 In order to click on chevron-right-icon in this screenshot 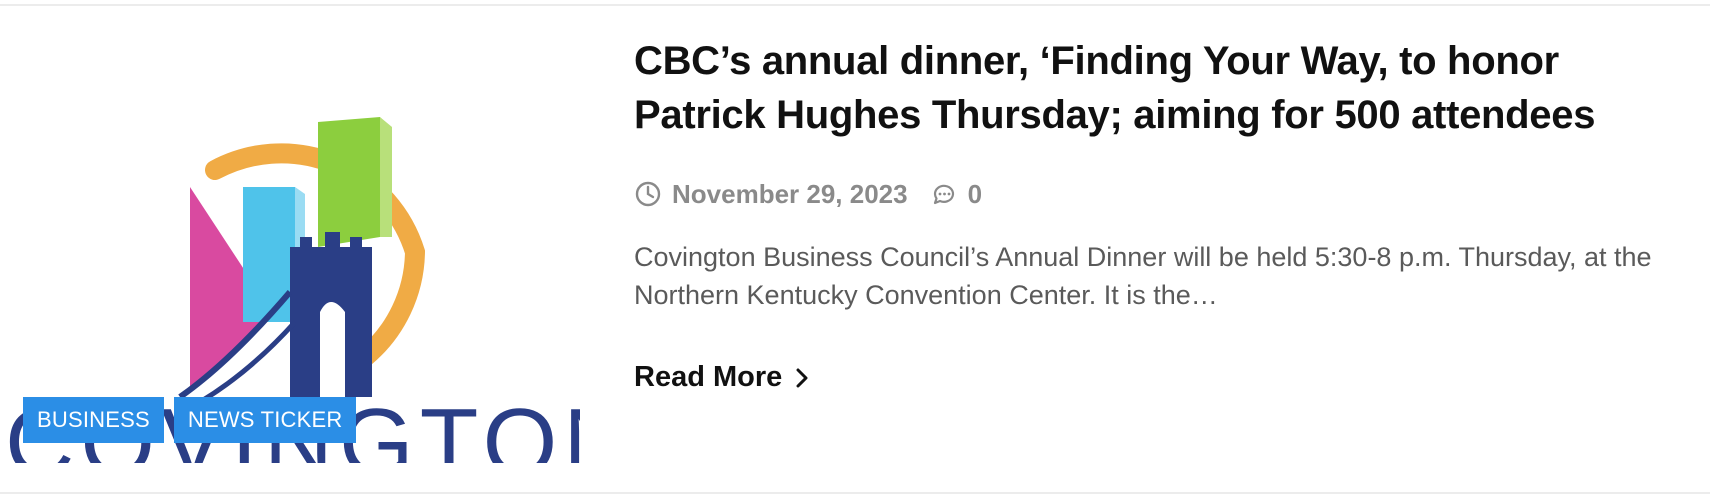, I will do `click(802, 378)`.